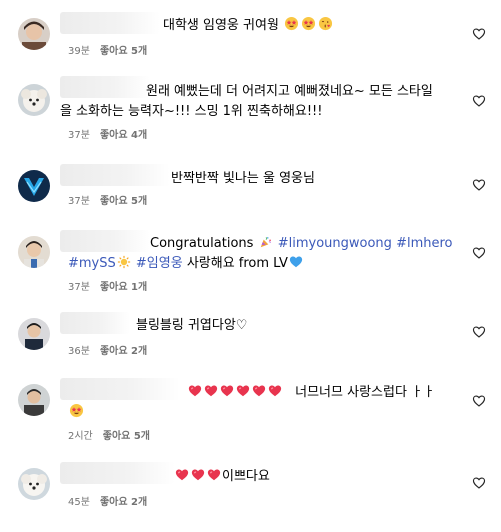 Image resolution: width=501 pixels, height=532 pixels. Describe the element at coordinates (79, 51) in the screenshot. I see `comment-time: 39분` at that location.